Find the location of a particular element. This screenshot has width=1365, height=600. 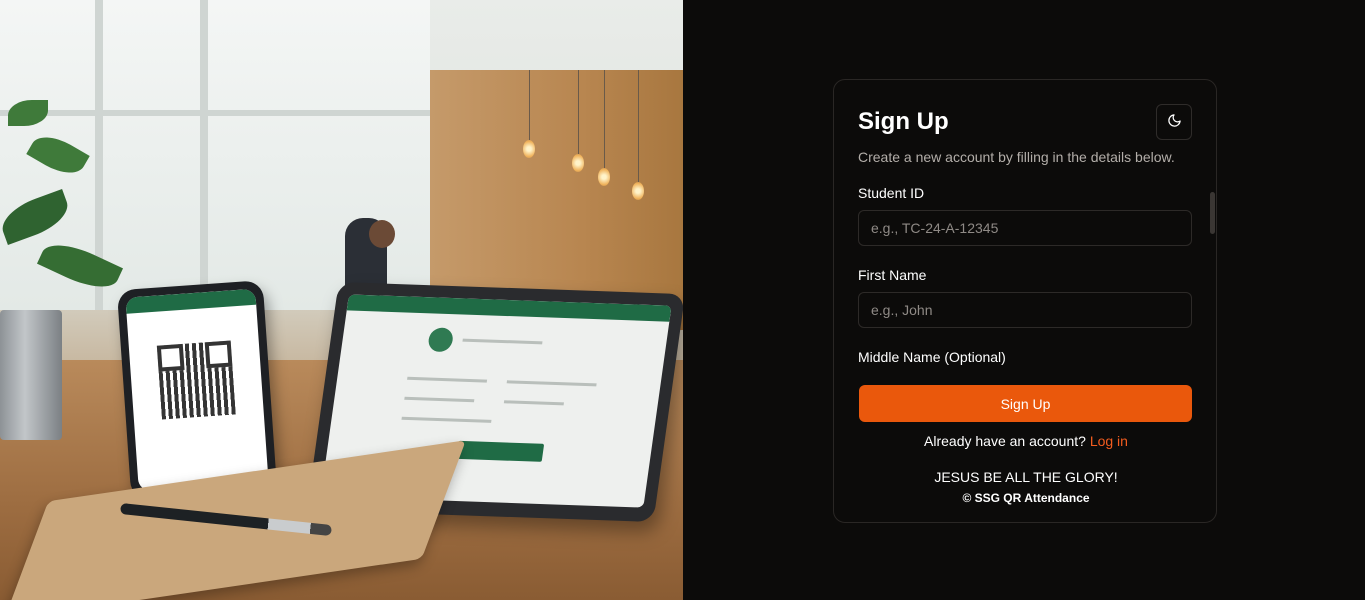

middle-name-label: Middle Name (Optional) is located at coordinates (932, 357).